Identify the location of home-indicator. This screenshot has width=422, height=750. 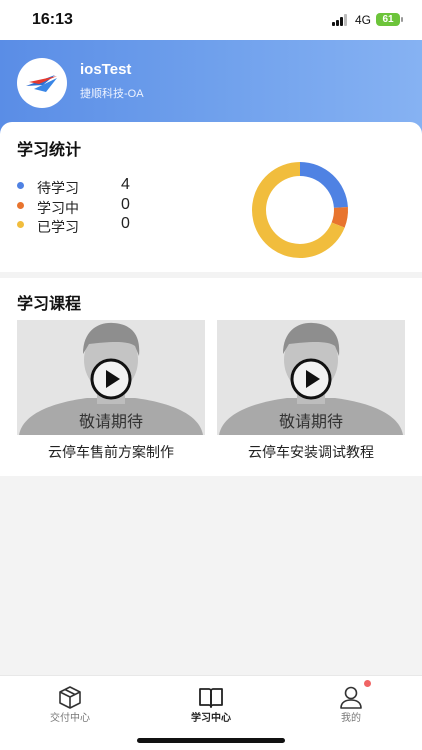
(211, 740).